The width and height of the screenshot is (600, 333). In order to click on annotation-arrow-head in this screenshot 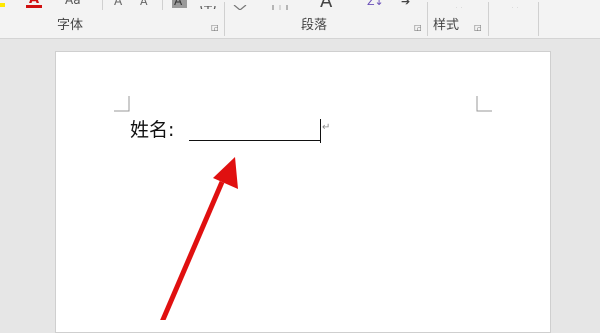, I will do `click(225, 173)`.